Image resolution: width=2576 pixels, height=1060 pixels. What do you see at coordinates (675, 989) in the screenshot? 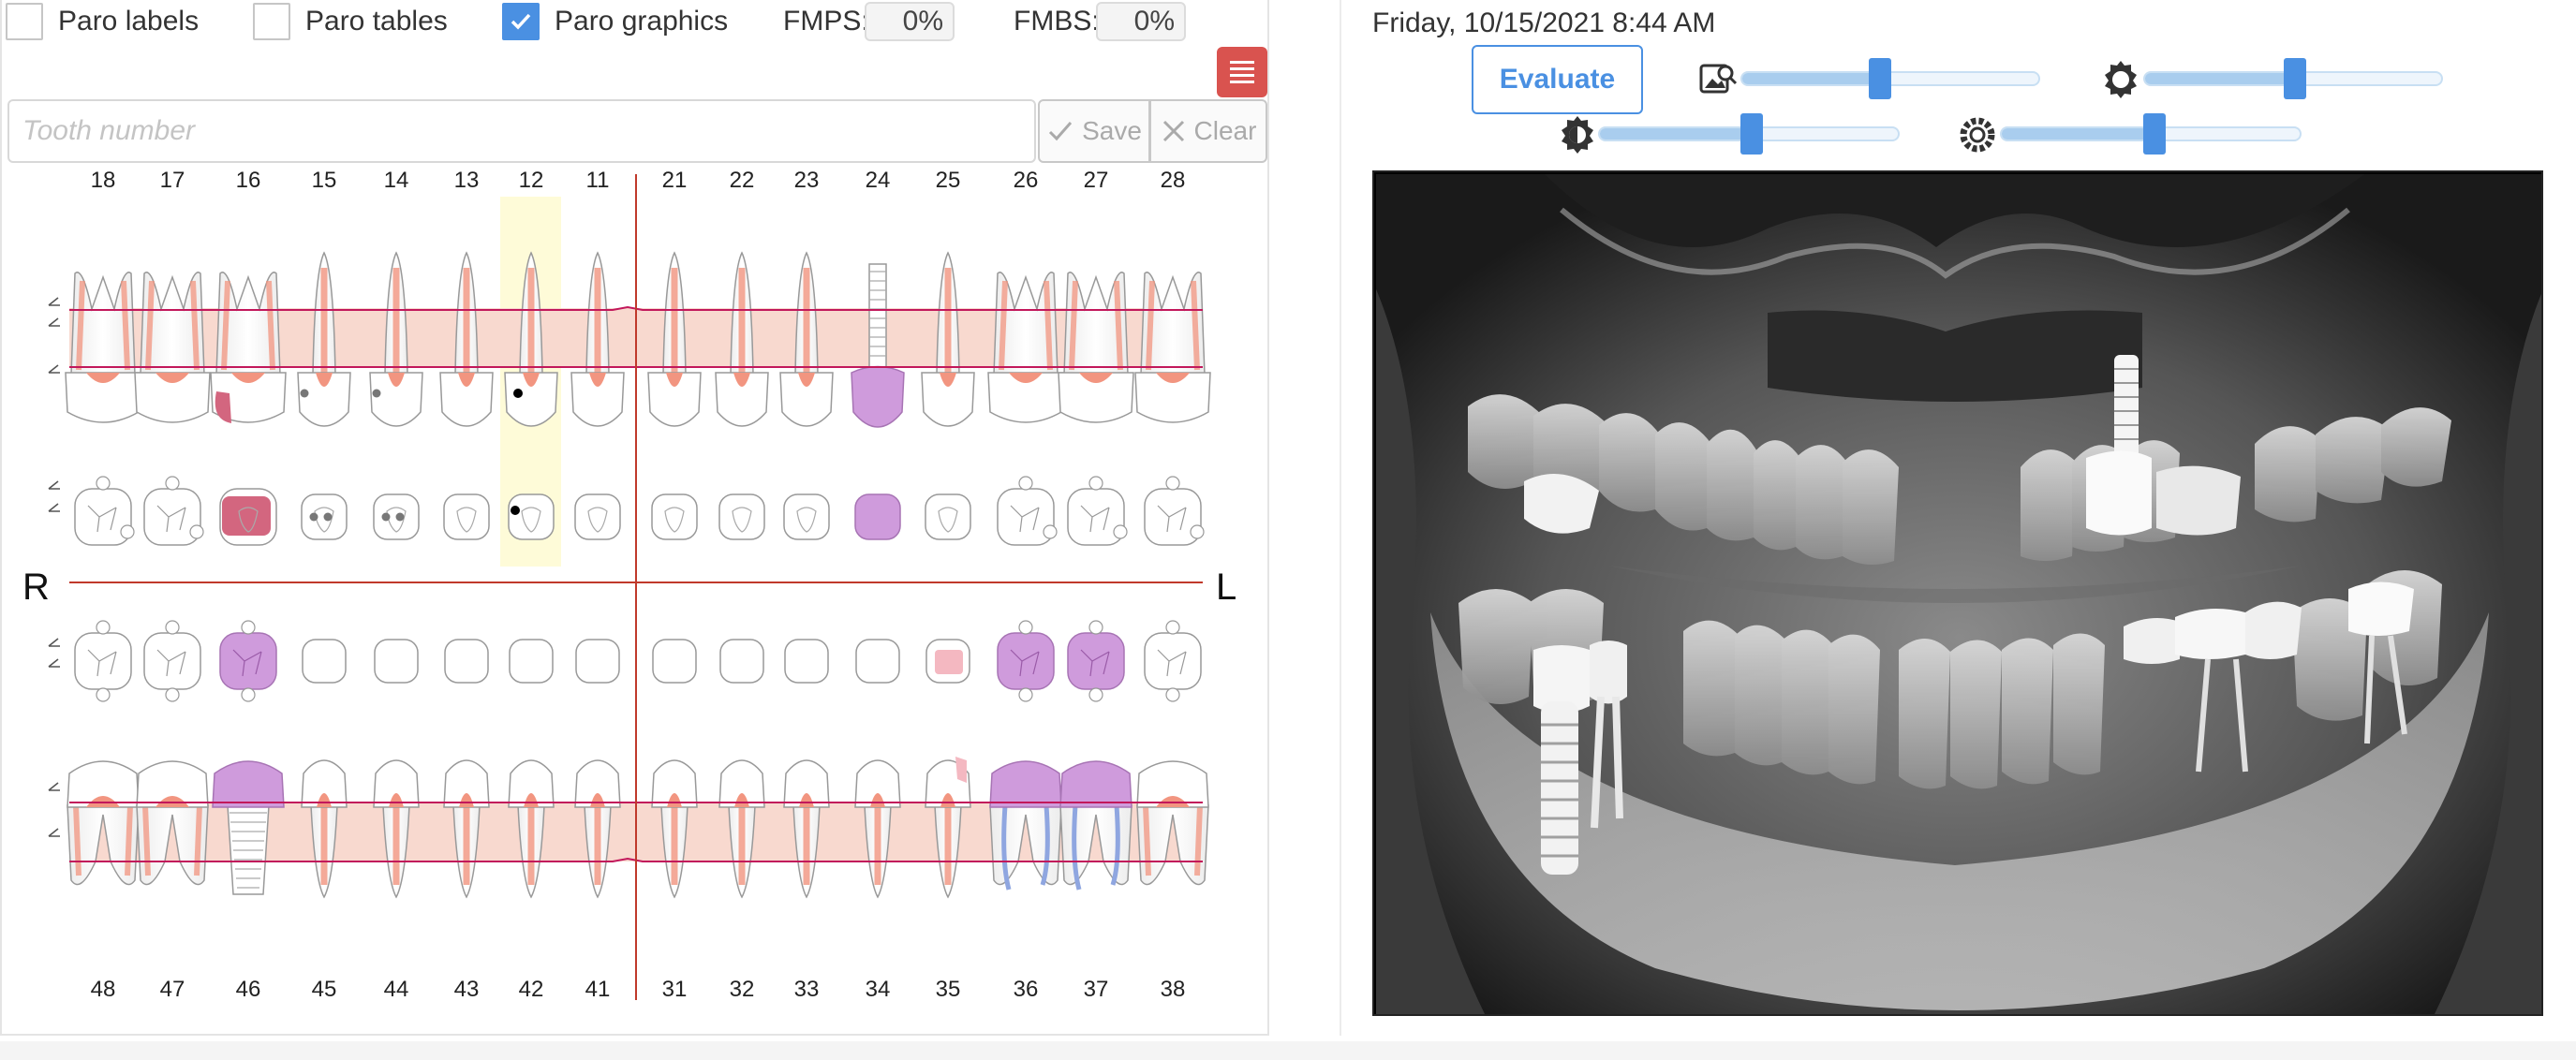
I see `tooth-number-31: 31` at bounding box center [675, 989].